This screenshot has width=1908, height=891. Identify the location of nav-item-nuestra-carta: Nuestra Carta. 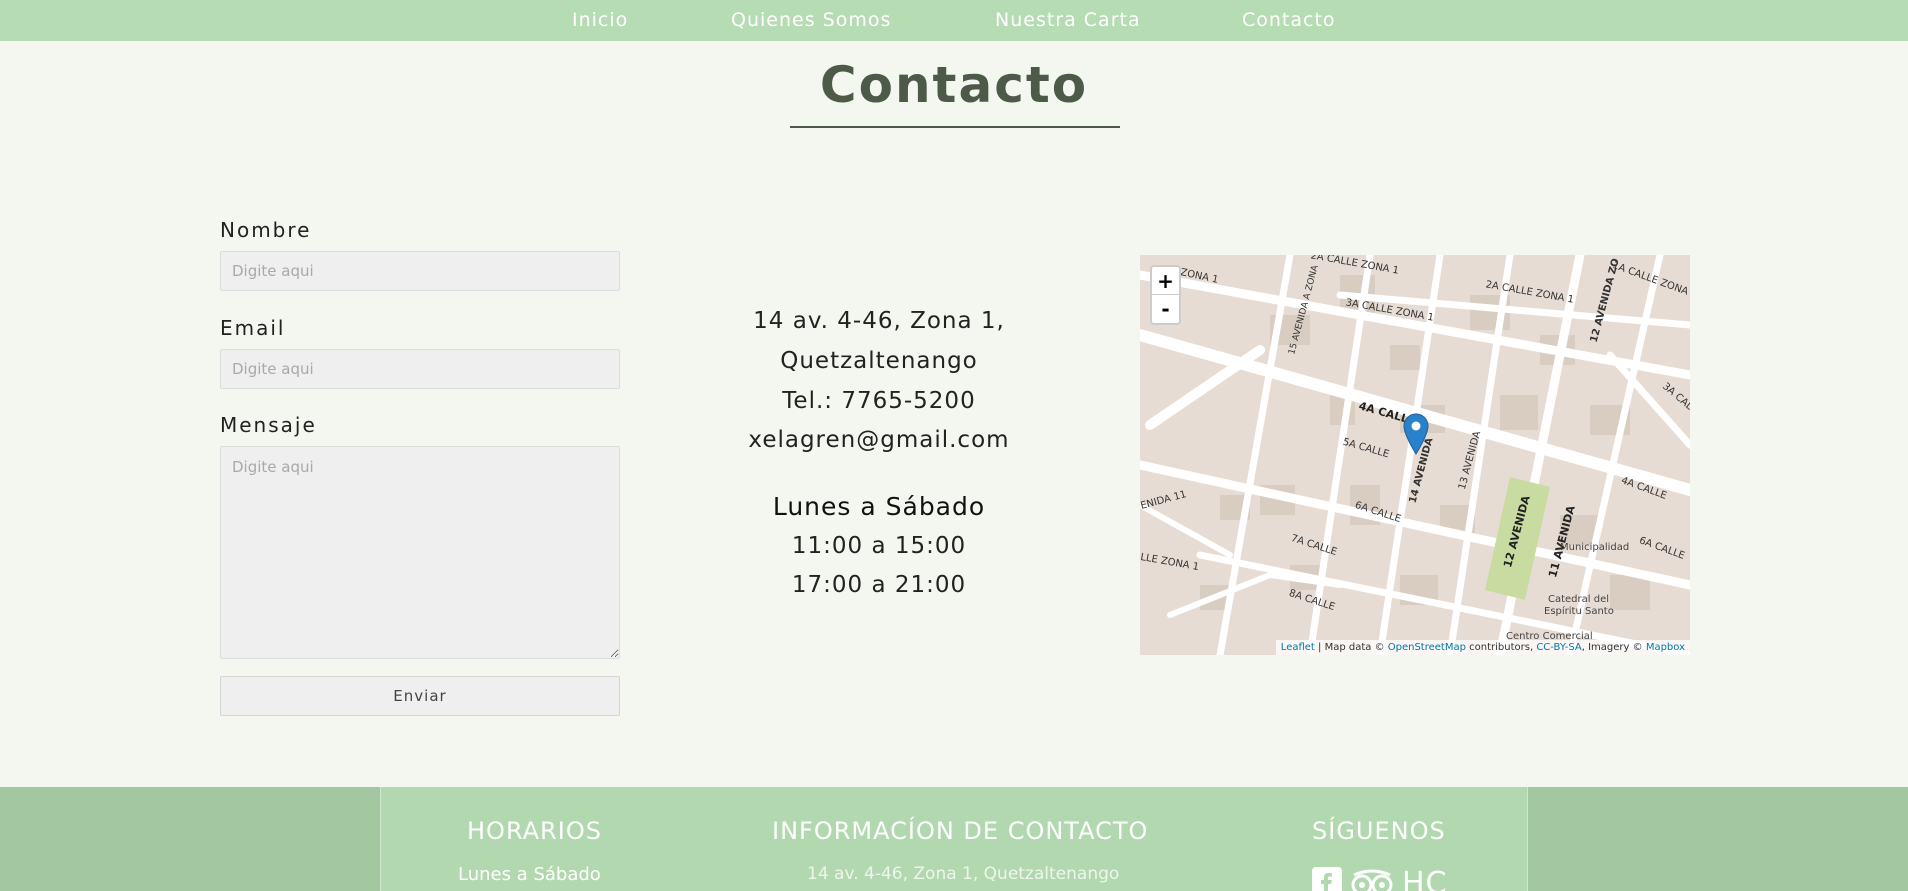
(1068, 20).